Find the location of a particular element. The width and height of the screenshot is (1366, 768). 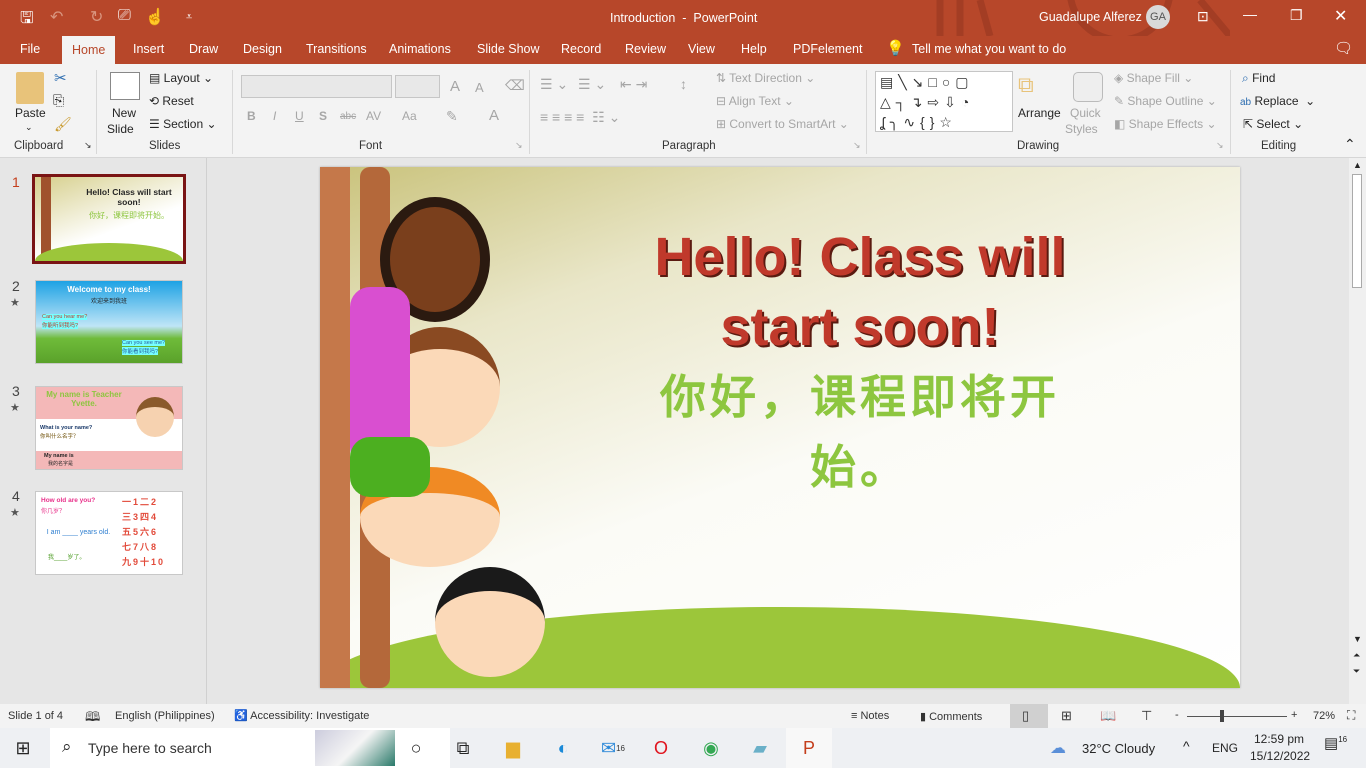

paste-icon is located at coordinates (30, 88).